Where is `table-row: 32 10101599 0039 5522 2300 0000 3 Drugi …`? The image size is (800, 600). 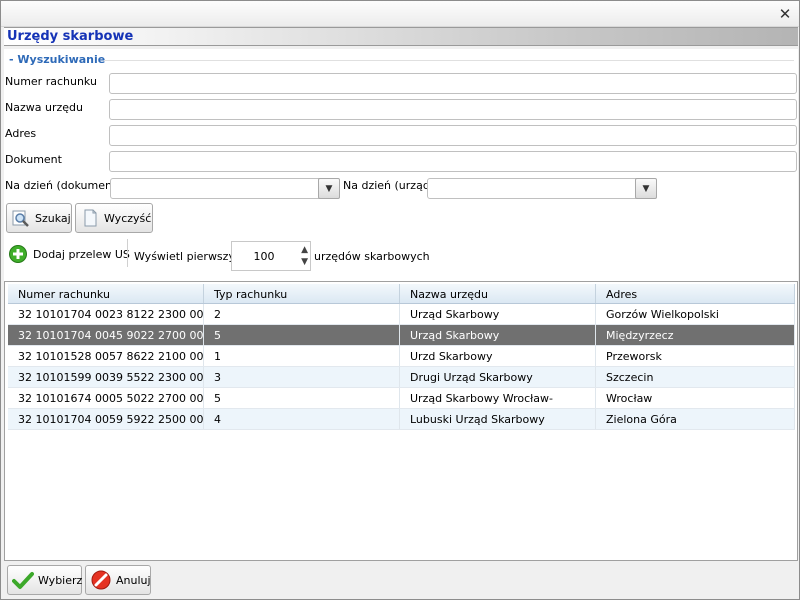
table-row: 32 10101599 0039 5522 2300 0000 3 Drugi … is located at coordinates (401, 377).